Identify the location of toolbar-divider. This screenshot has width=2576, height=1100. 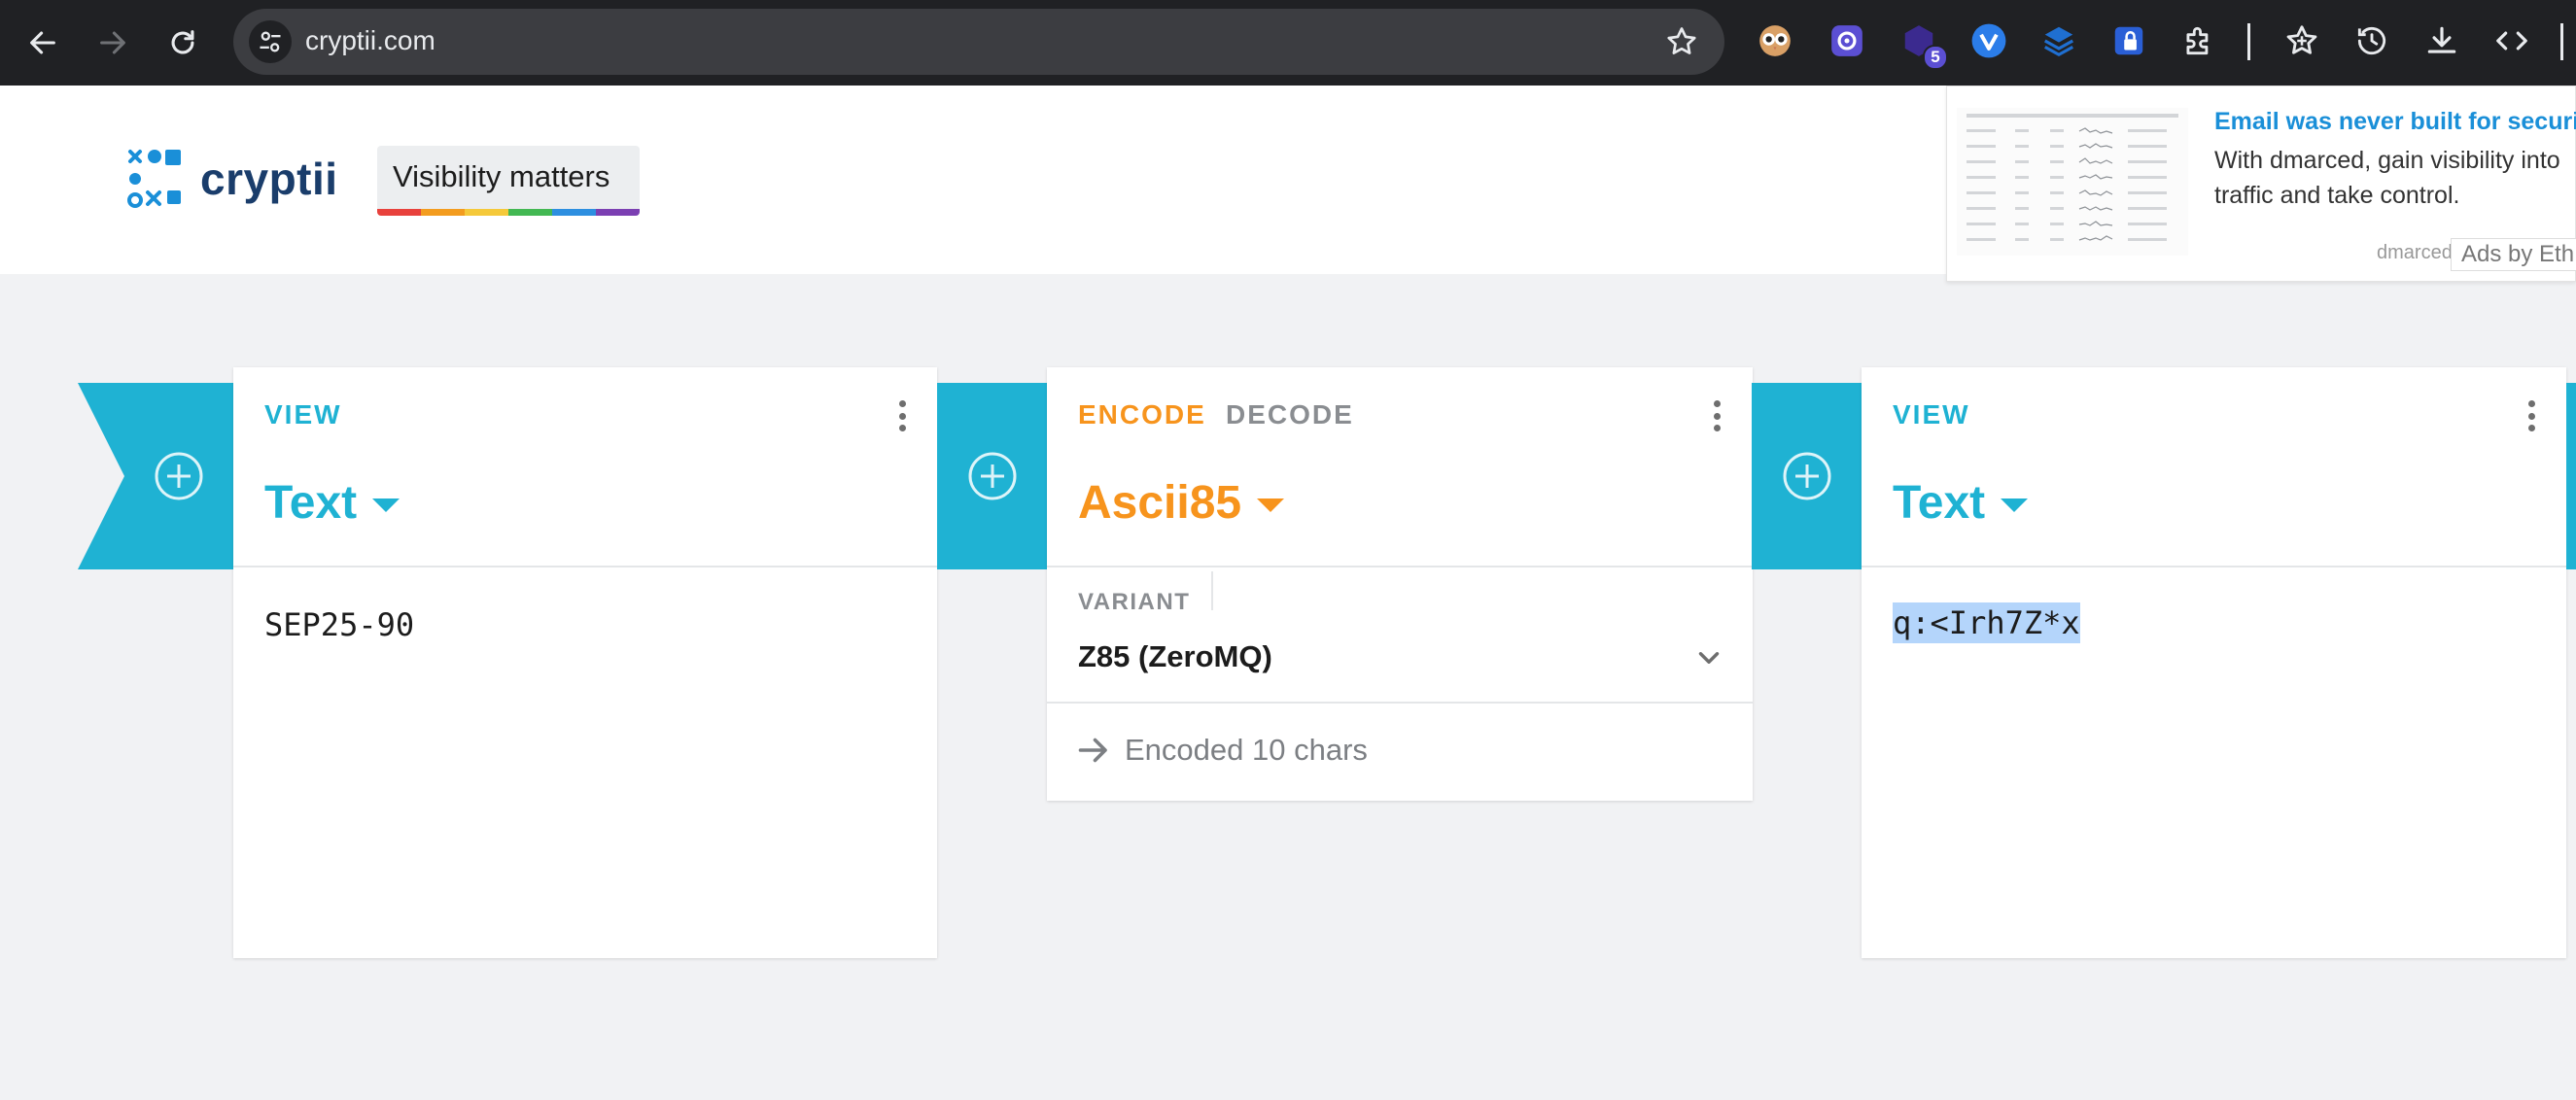
(2248, 41).